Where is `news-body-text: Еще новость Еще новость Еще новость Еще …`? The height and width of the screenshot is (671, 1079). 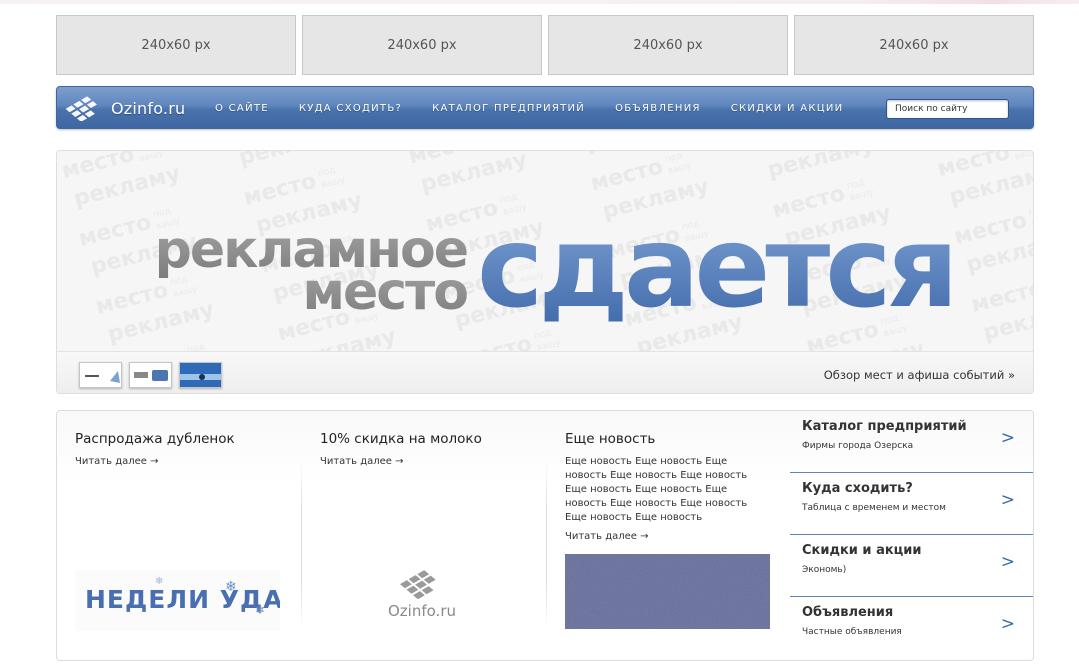
news-body-text: Еще новость Еще новость Еще новость Еще … is located at coordinates (656, 489).